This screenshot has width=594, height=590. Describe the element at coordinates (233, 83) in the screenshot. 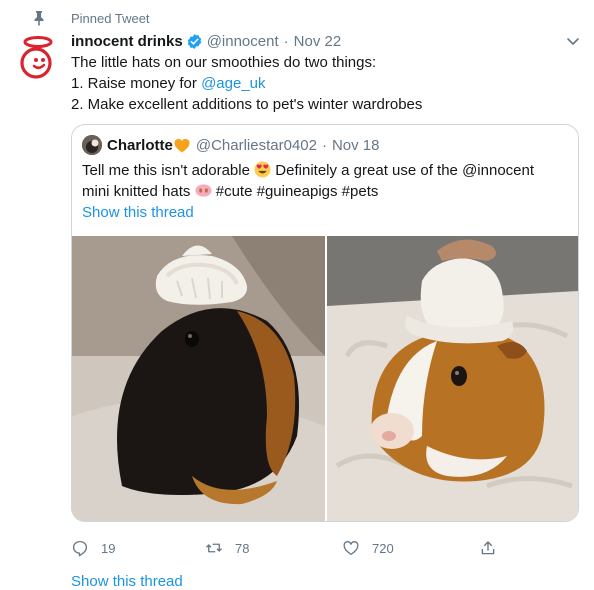

I see `mention-link: @age_uk` at that location.